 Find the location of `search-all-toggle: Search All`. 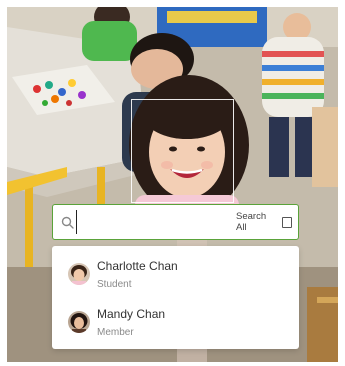

search-all-toggle: Search All is located at coordinates (264, 222).